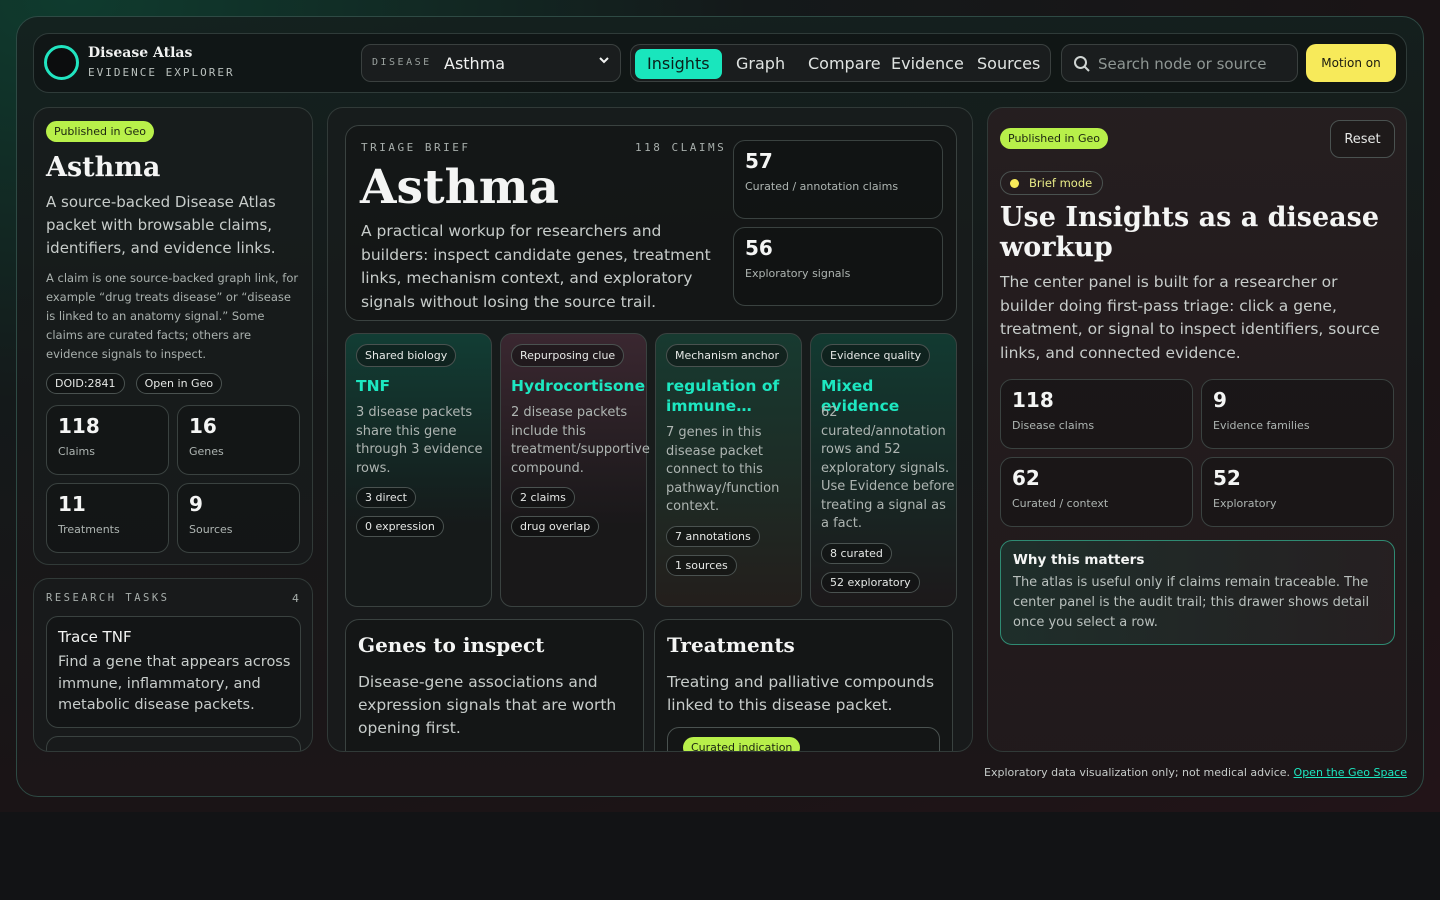 This screenshot has width=1440, height=900. What do you see at coordinates (295, 598) in the screenshot?
I see `research-tasks-count: 4` at bounding box center [295, 598].